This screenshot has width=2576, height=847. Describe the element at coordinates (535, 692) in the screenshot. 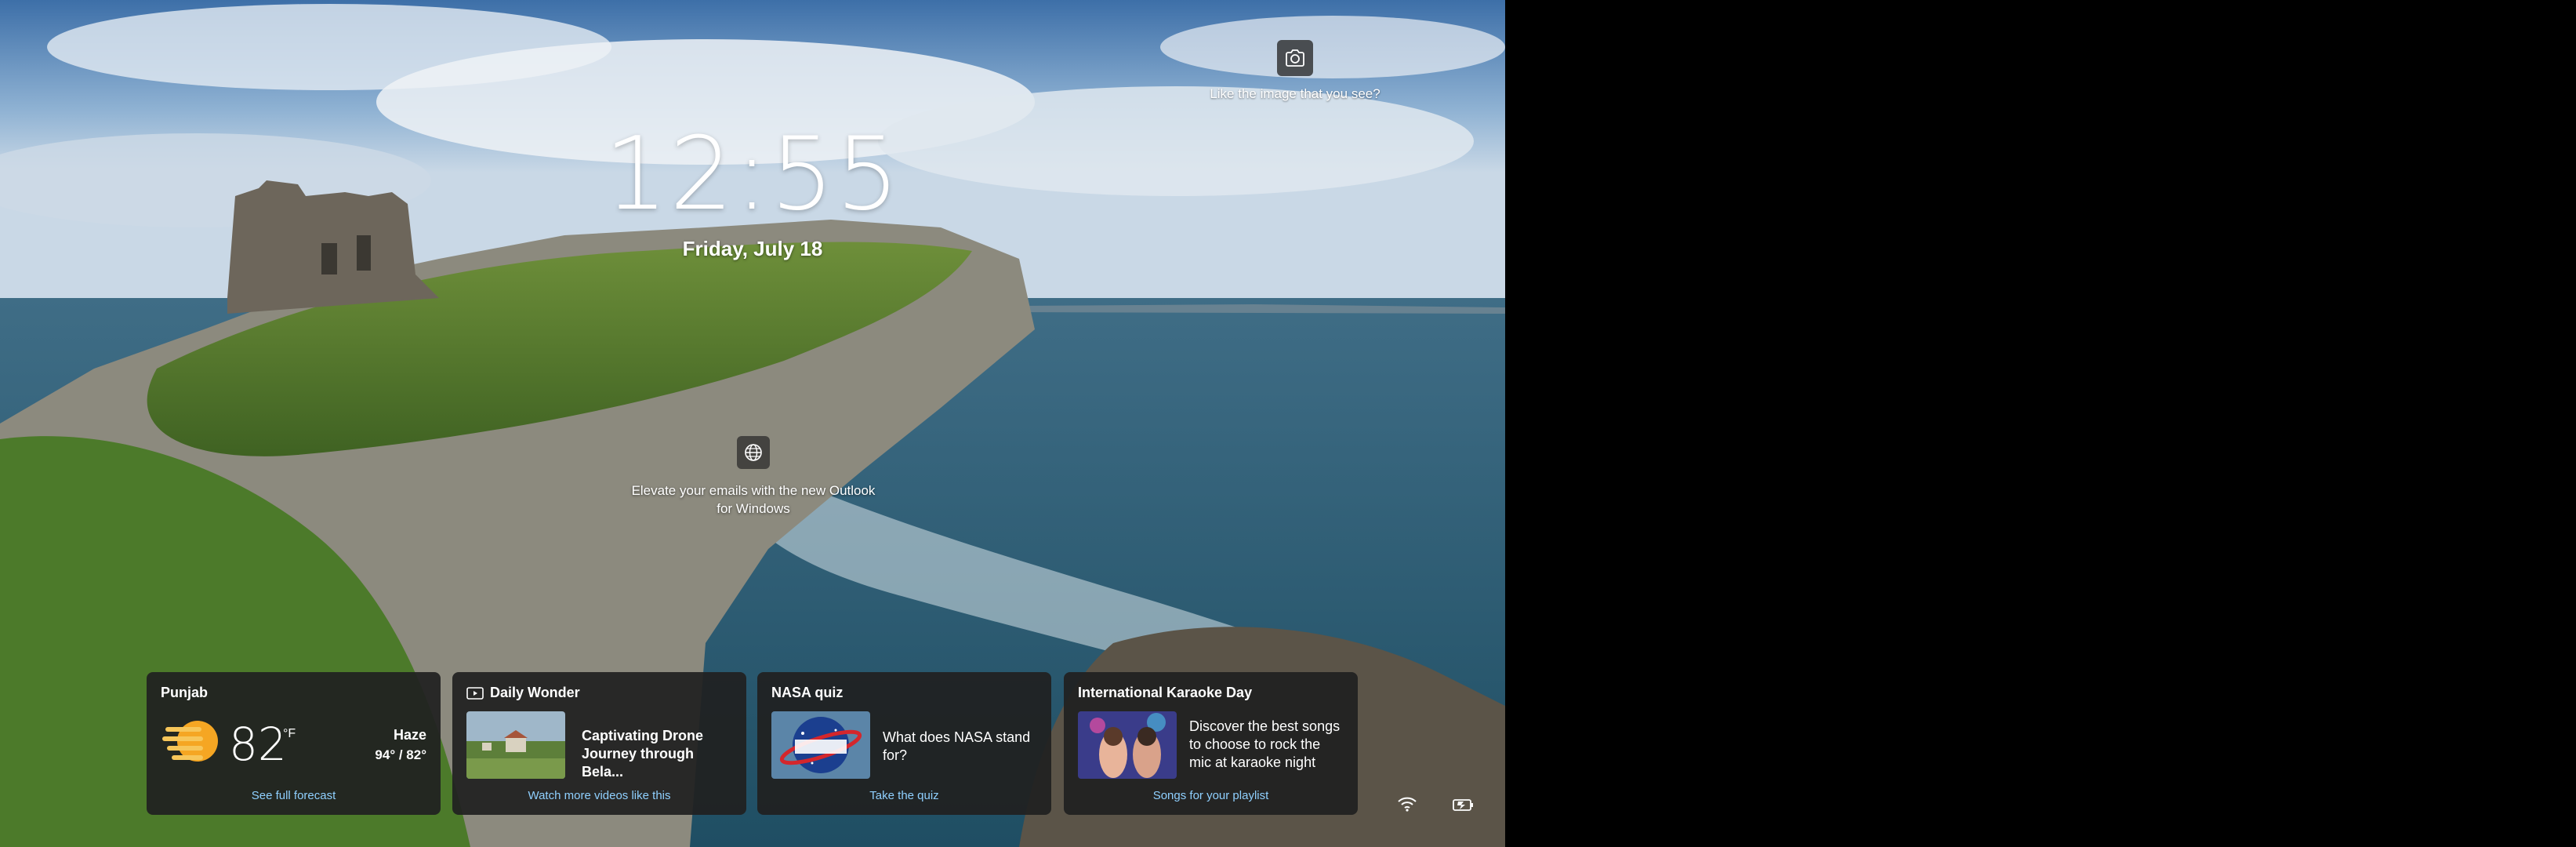

I see `widget-title: Daily Wonder` at that location.